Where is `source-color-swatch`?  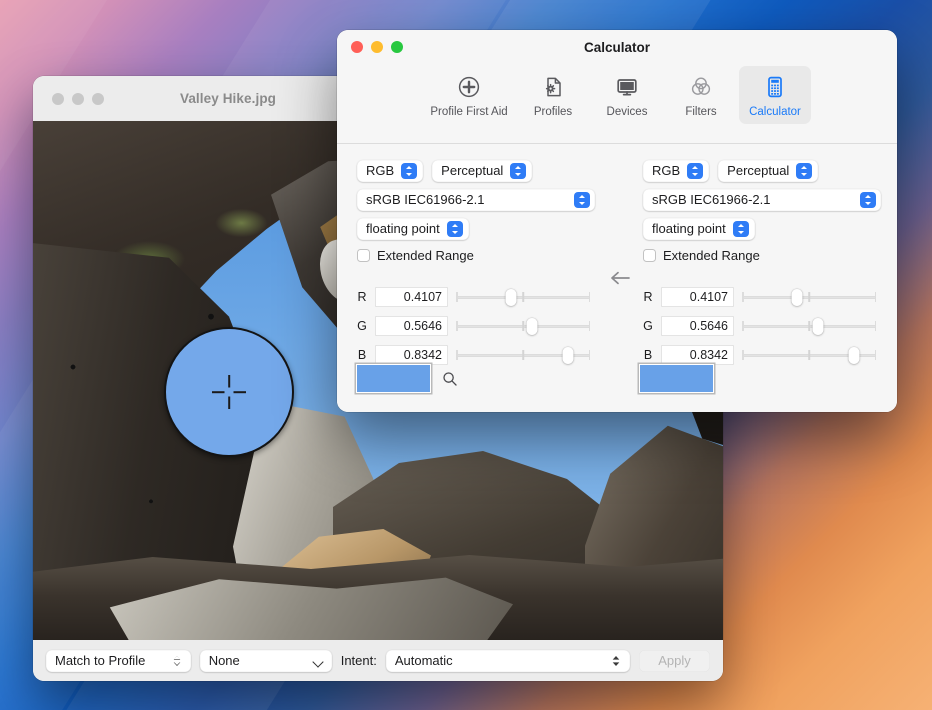 source-color-swatch is located at coordinates (393, 378).